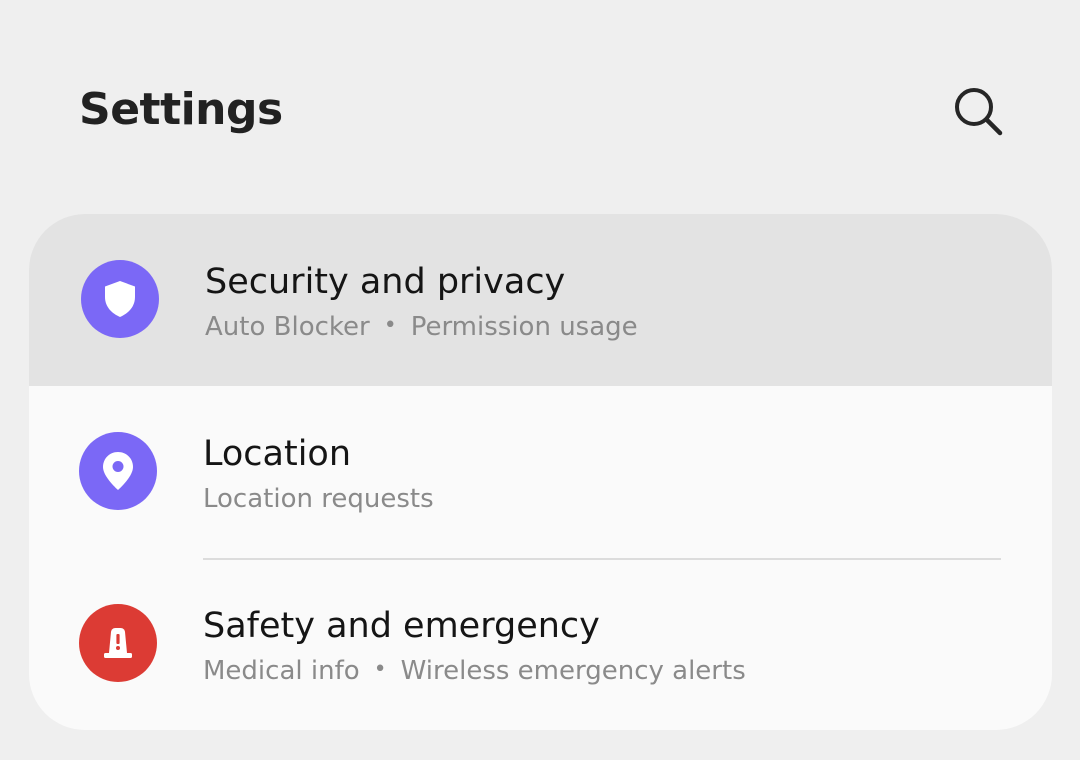 The image size is (1080, 760). I want to click on subtitle-part: Wireless emergency alerts, so click(573, 671).